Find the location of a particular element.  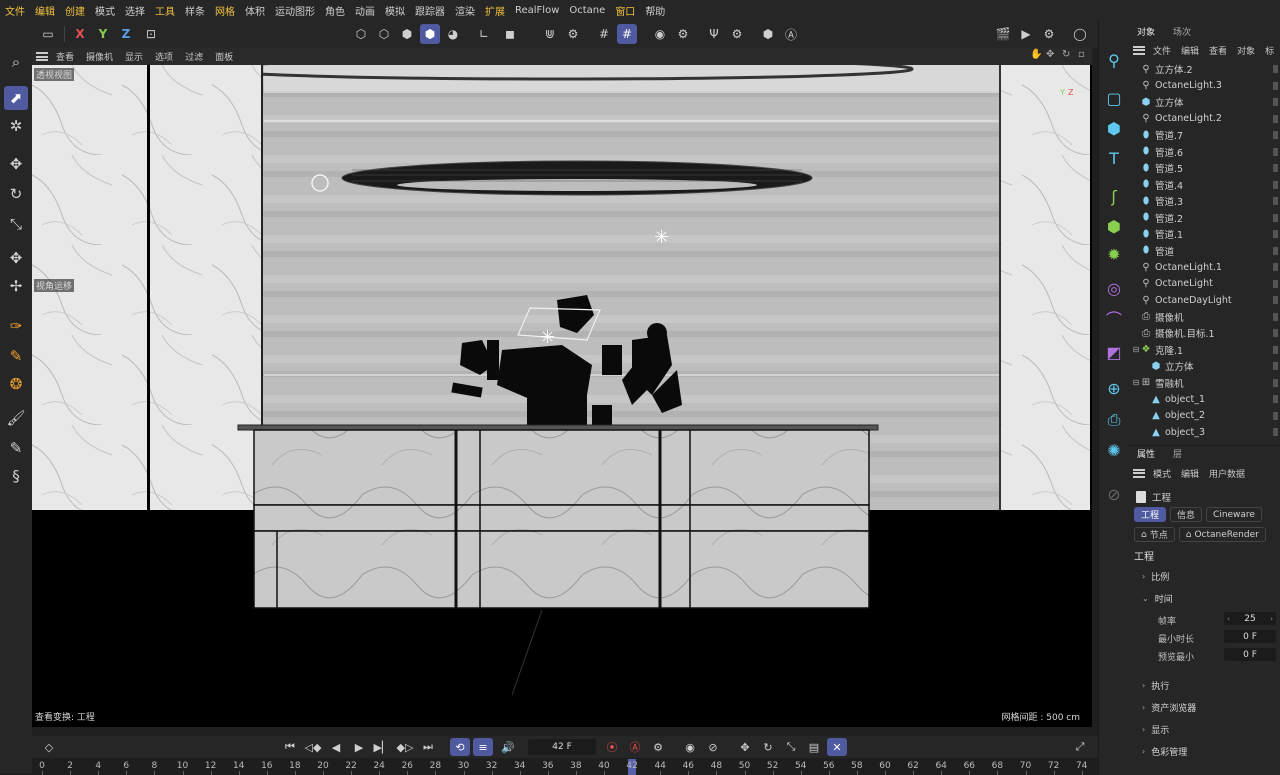

menu-item: 动画 is located at coordinates (365, 10).